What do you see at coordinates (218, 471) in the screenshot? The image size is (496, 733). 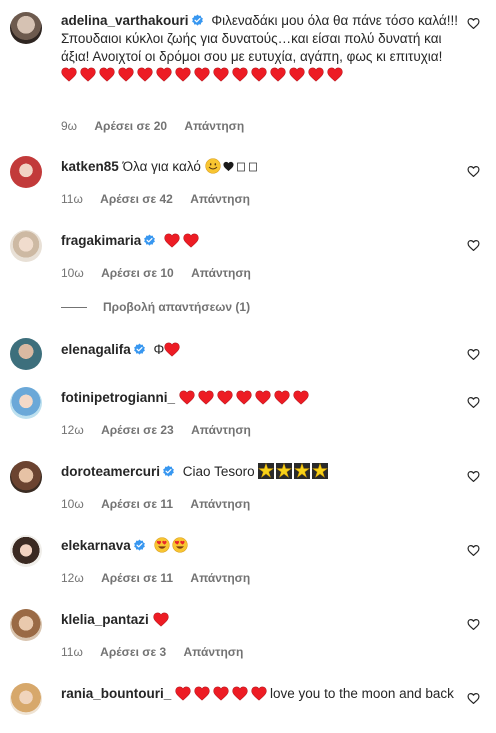 I see `comment-text: Ciao Tesoro` at bounding box center [218, 471].